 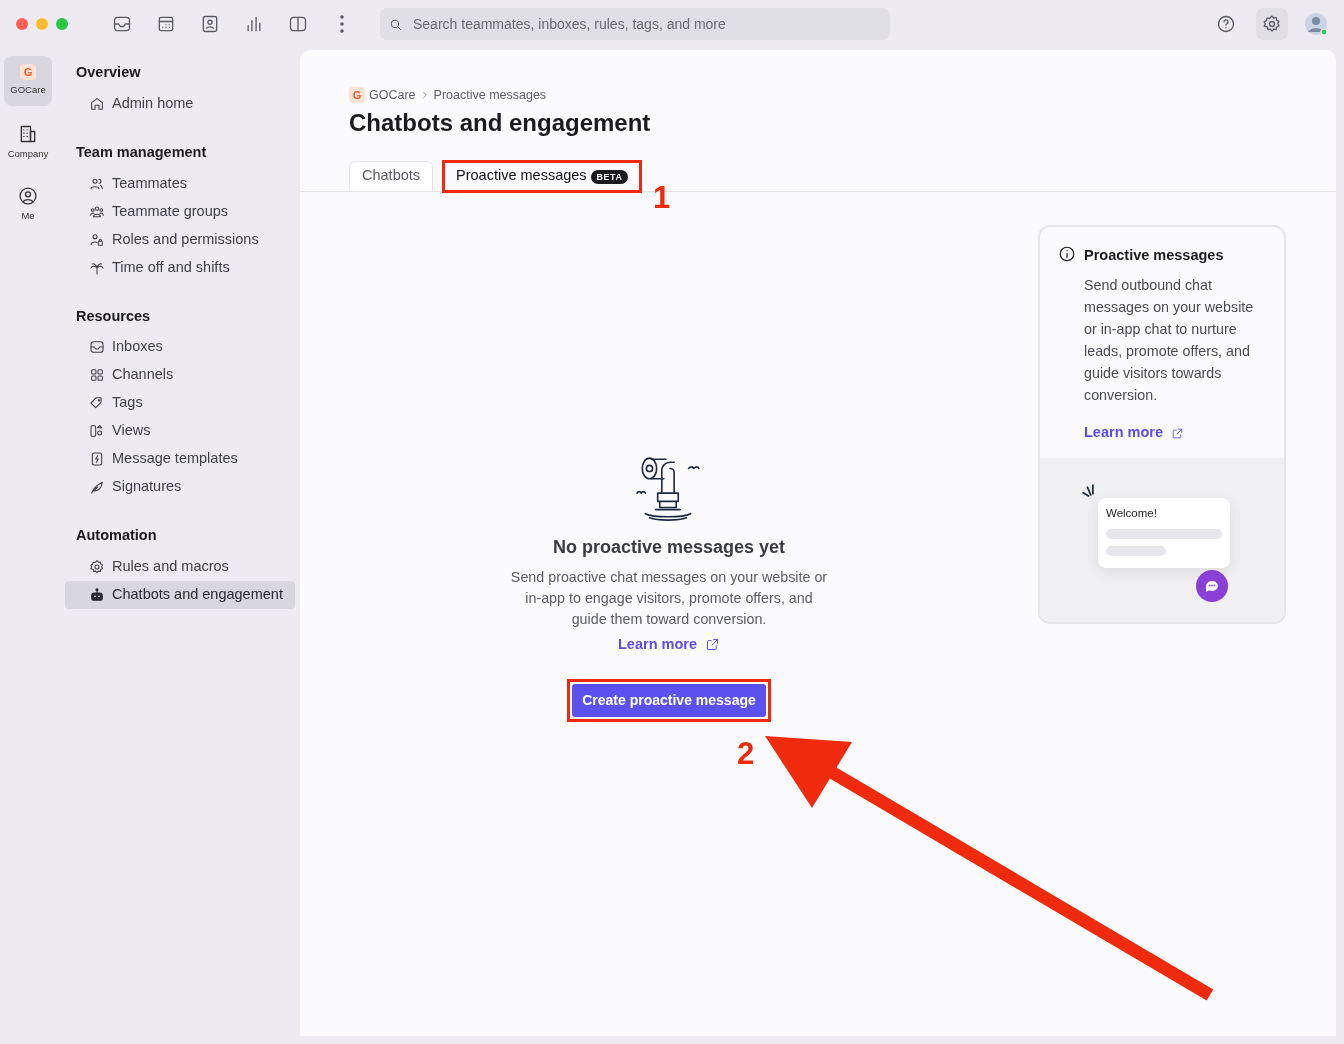 I want to click on settings-button, so click(x=1272, y=24).